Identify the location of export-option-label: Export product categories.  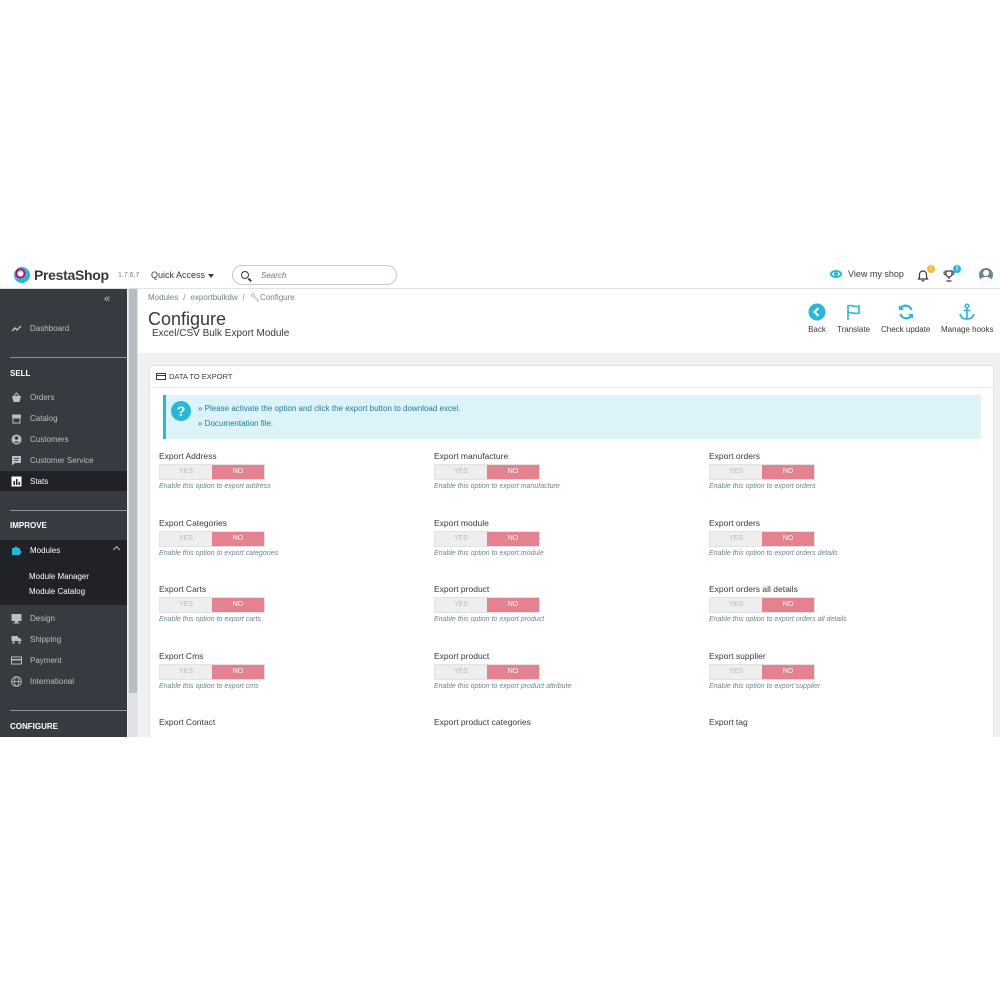
(482, 722).